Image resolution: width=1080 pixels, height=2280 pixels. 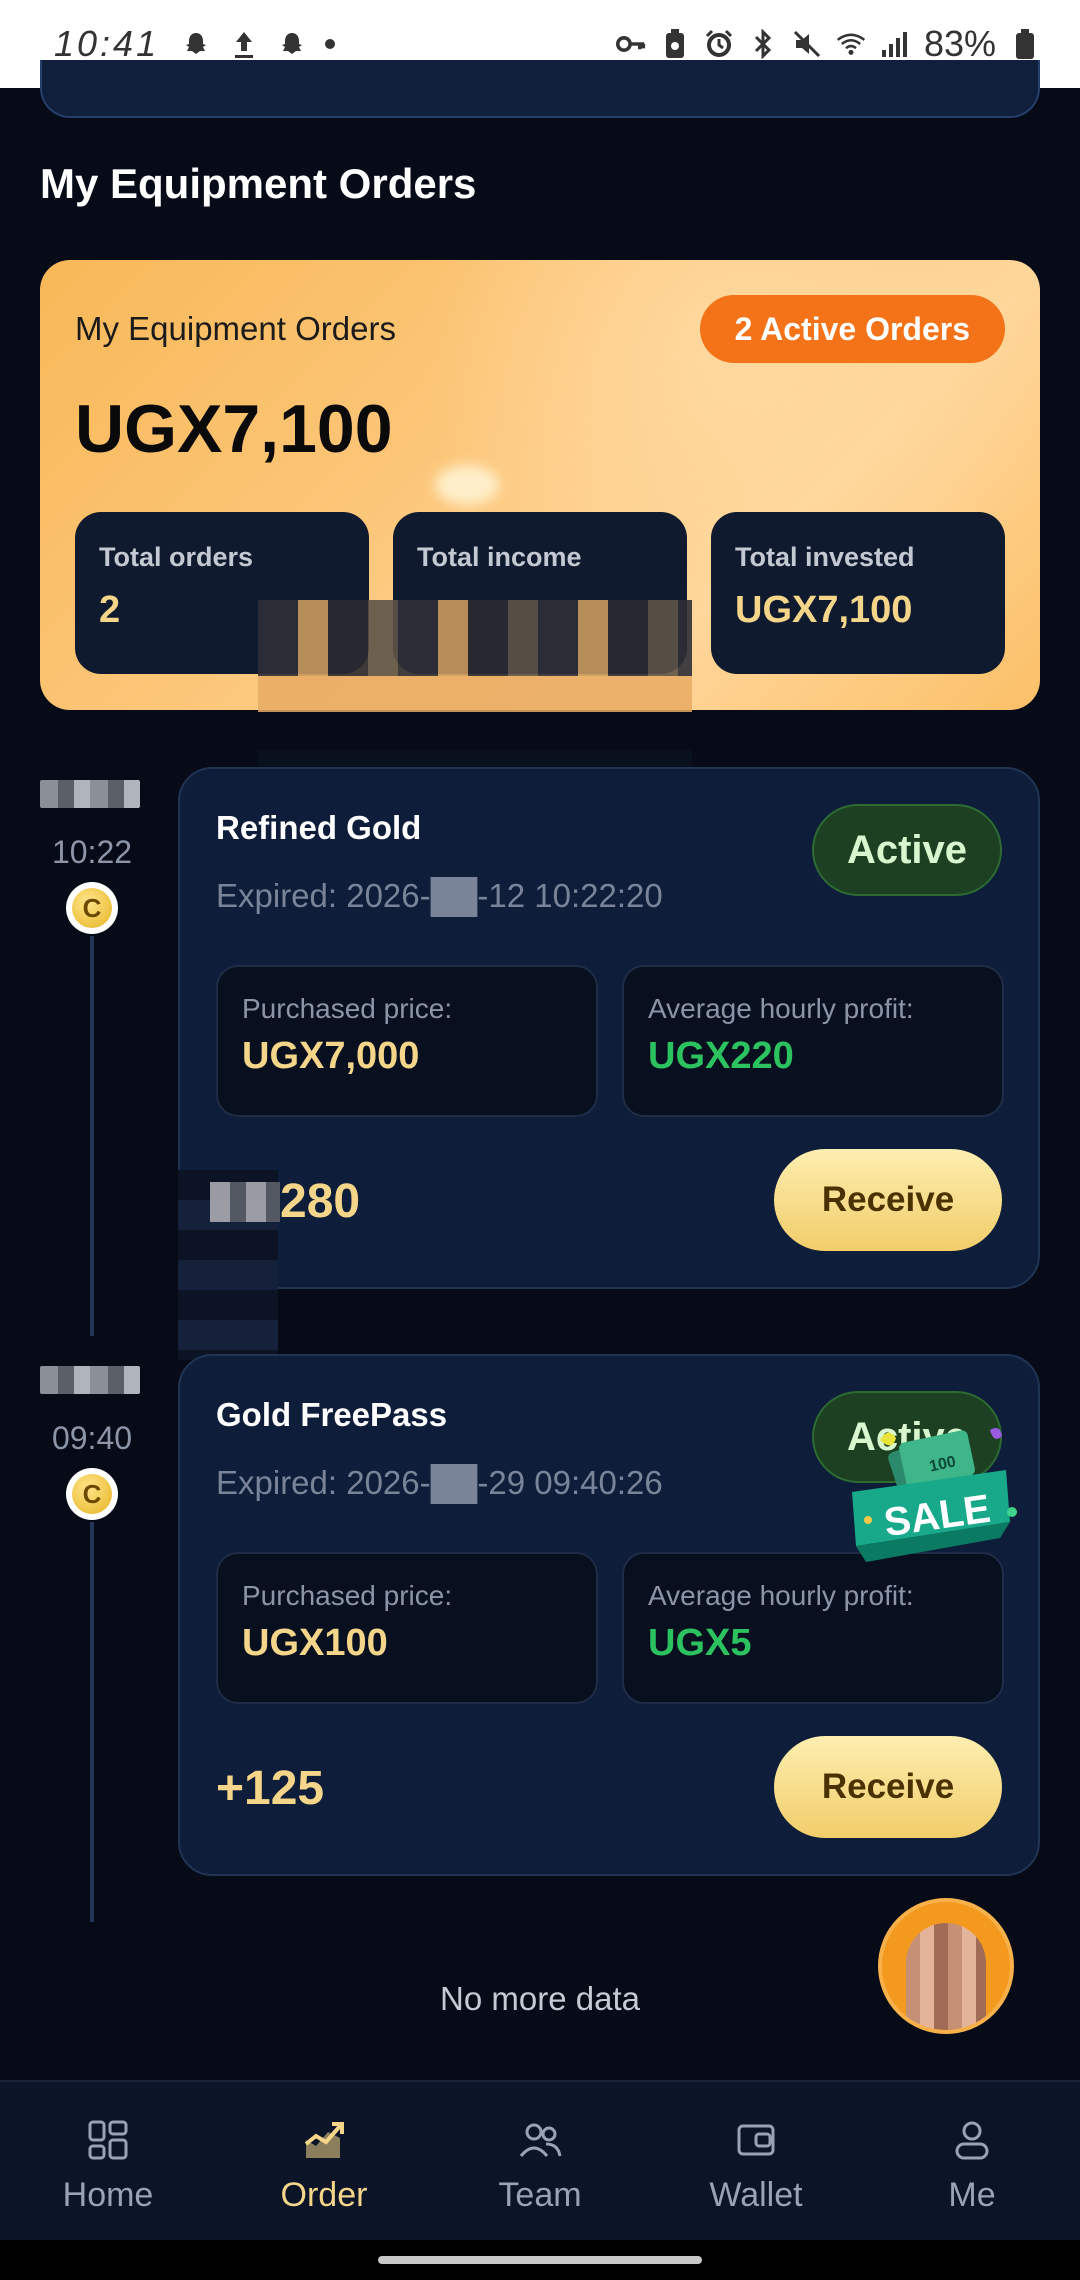 What do you see at coordinates (824, 610) in the screenshot?
I see `stat-value: UGX7,100` at bounding box center [824, 610].